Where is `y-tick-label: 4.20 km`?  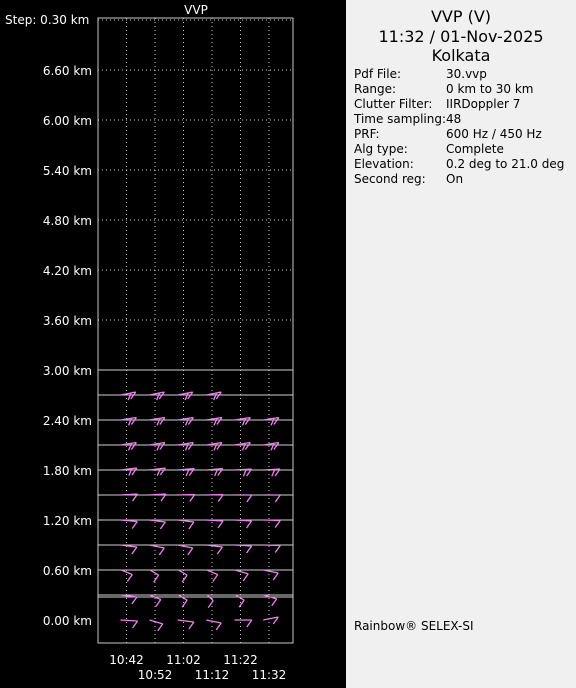
y-tick-label: 4.20 km is located at coordinates (67, 271).